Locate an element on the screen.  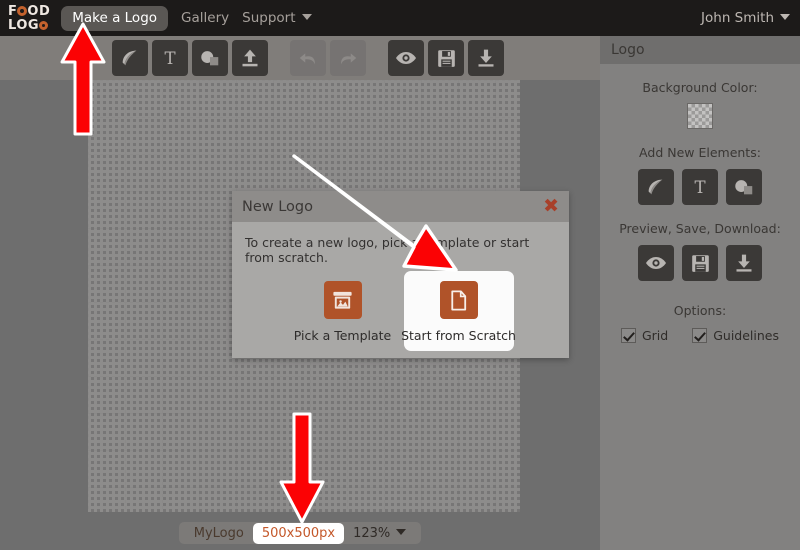
add-elements-row: T is located at coordinates (700, 187).